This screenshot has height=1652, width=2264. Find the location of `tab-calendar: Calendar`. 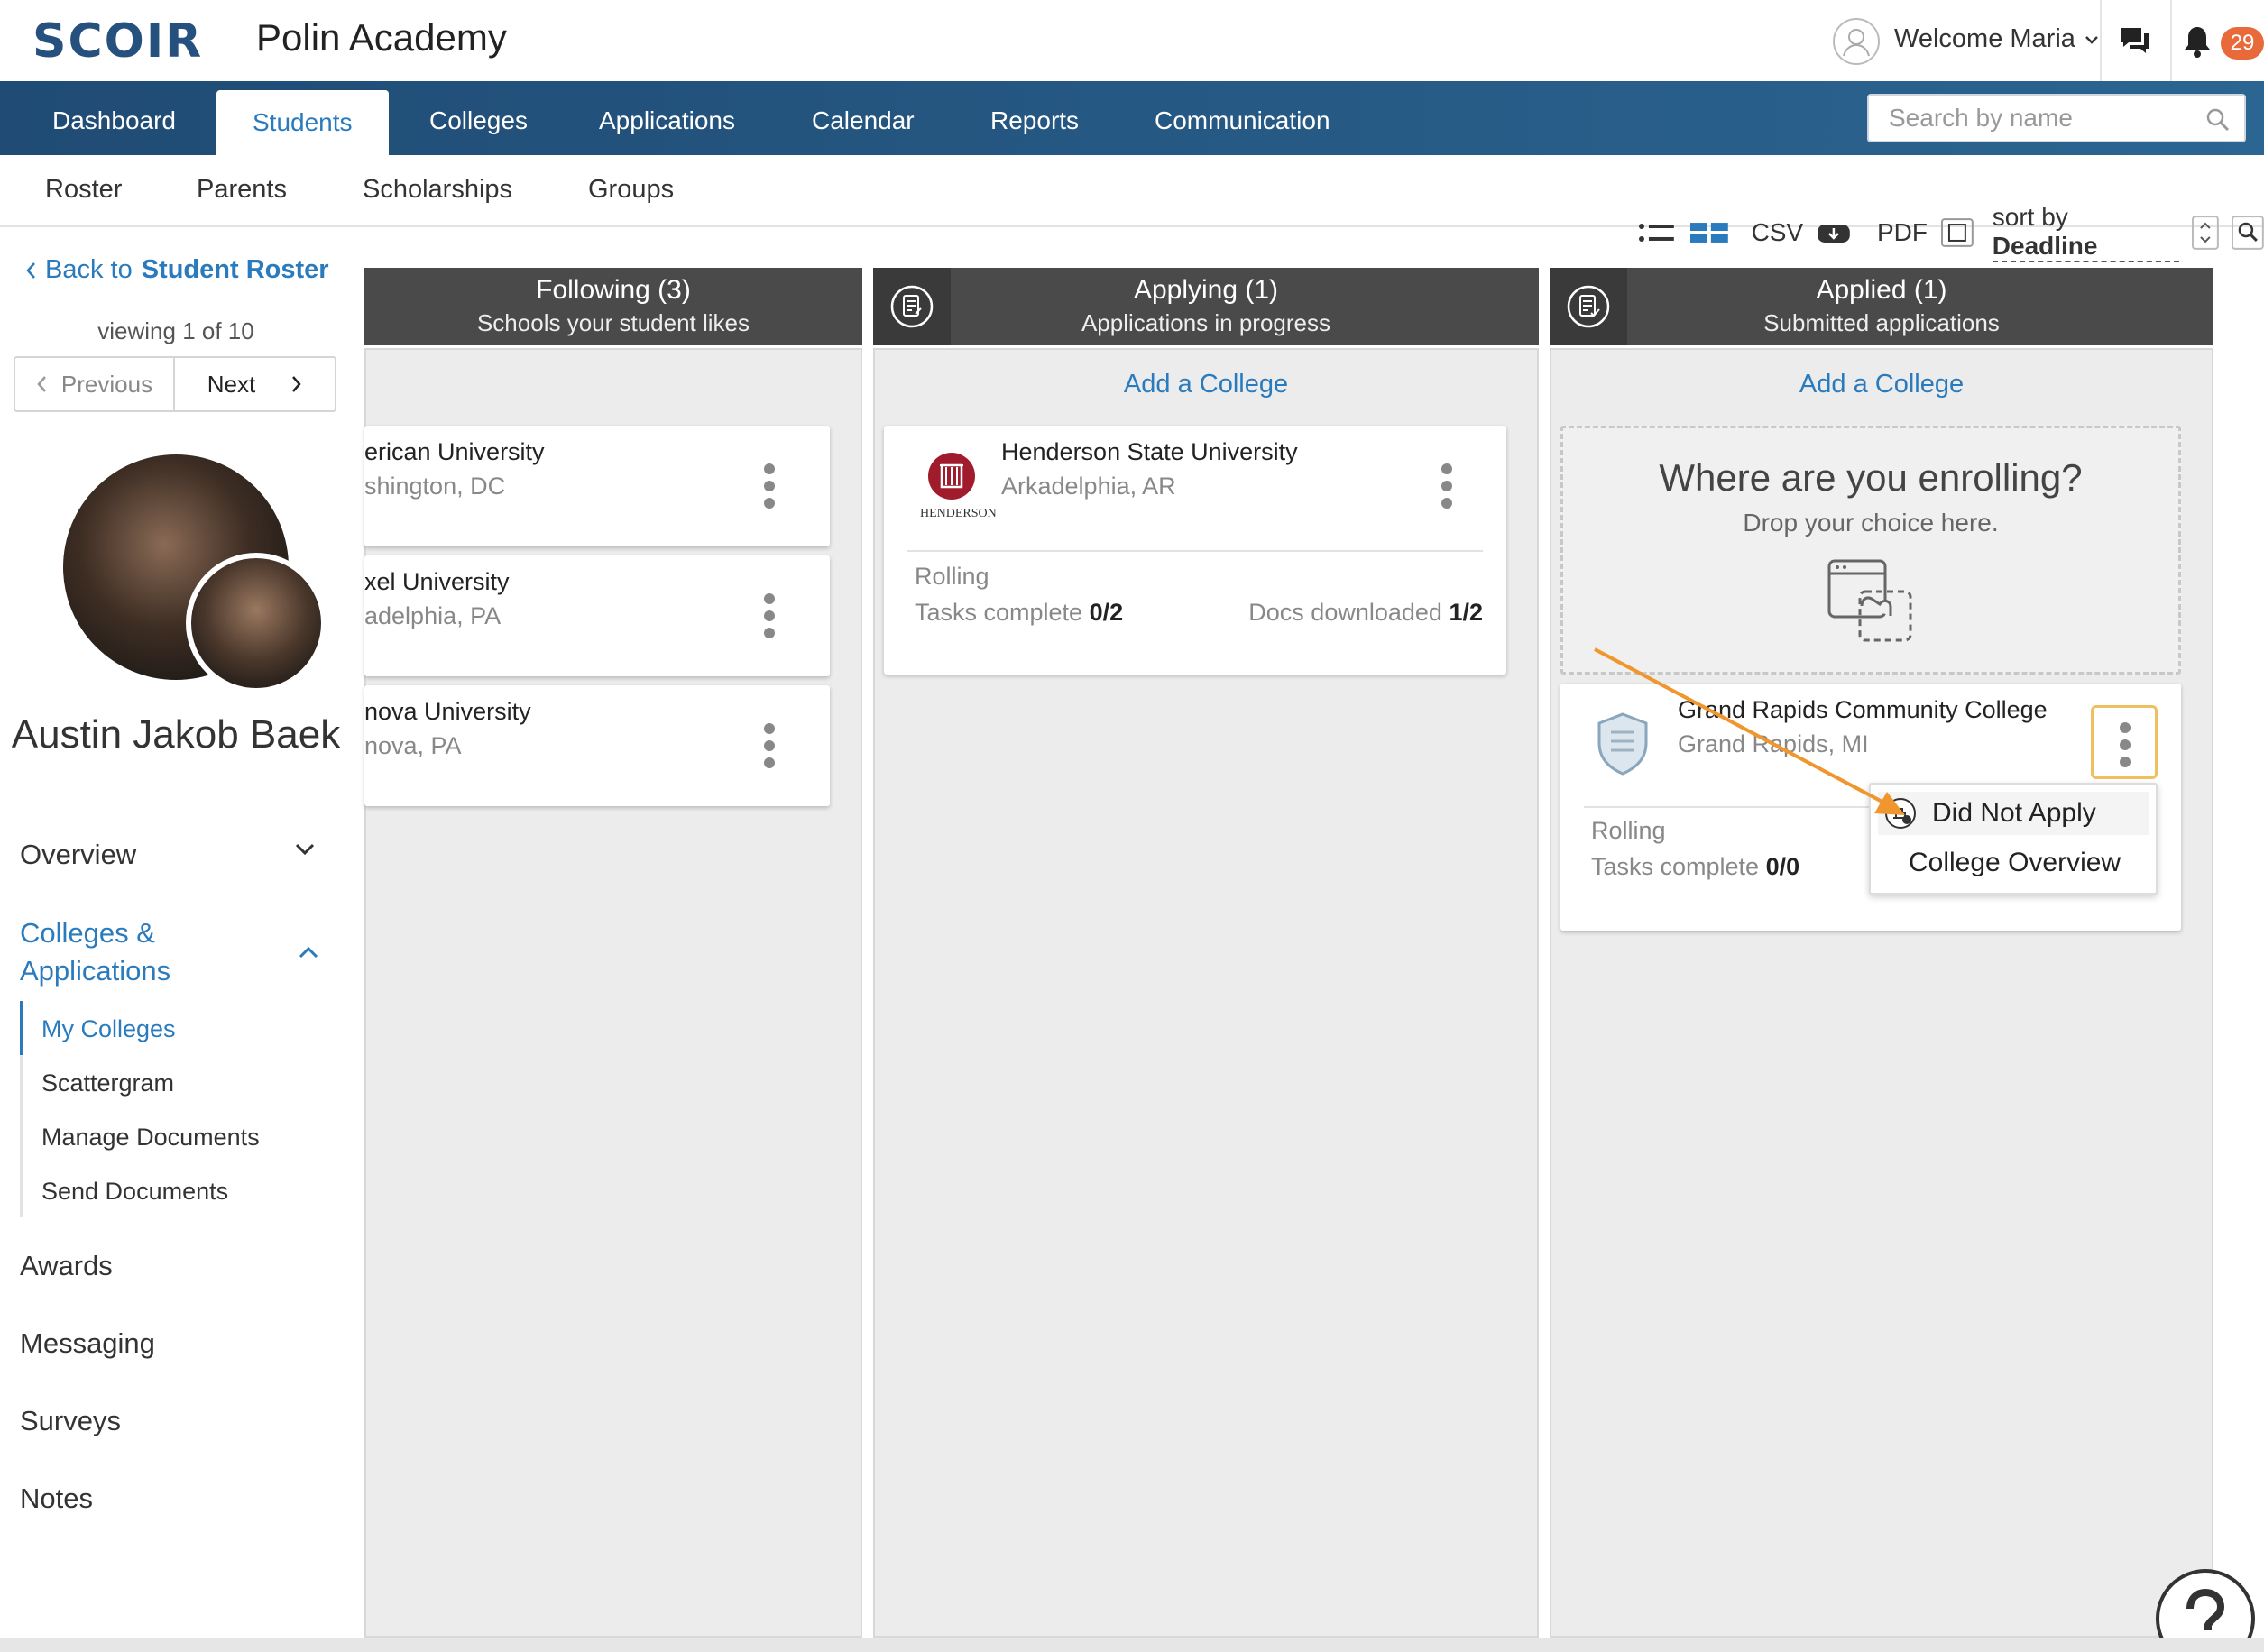

tab-calendar: Calendar is located at coordinates (864, 118).